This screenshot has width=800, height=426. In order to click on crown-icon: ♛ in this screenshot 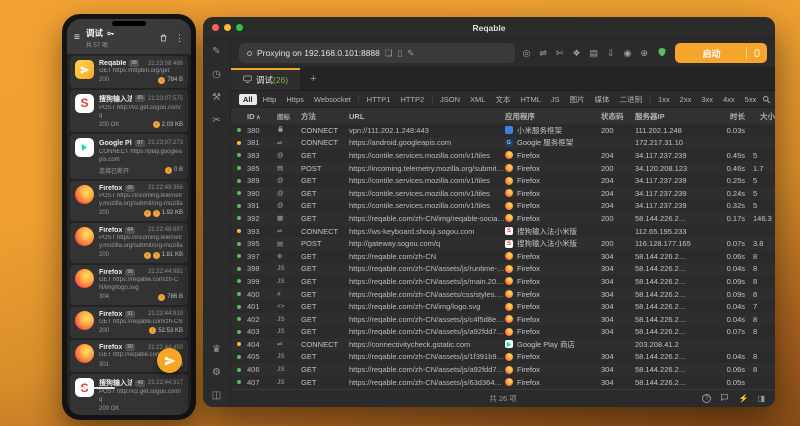, I will do `click(216, 350)`.